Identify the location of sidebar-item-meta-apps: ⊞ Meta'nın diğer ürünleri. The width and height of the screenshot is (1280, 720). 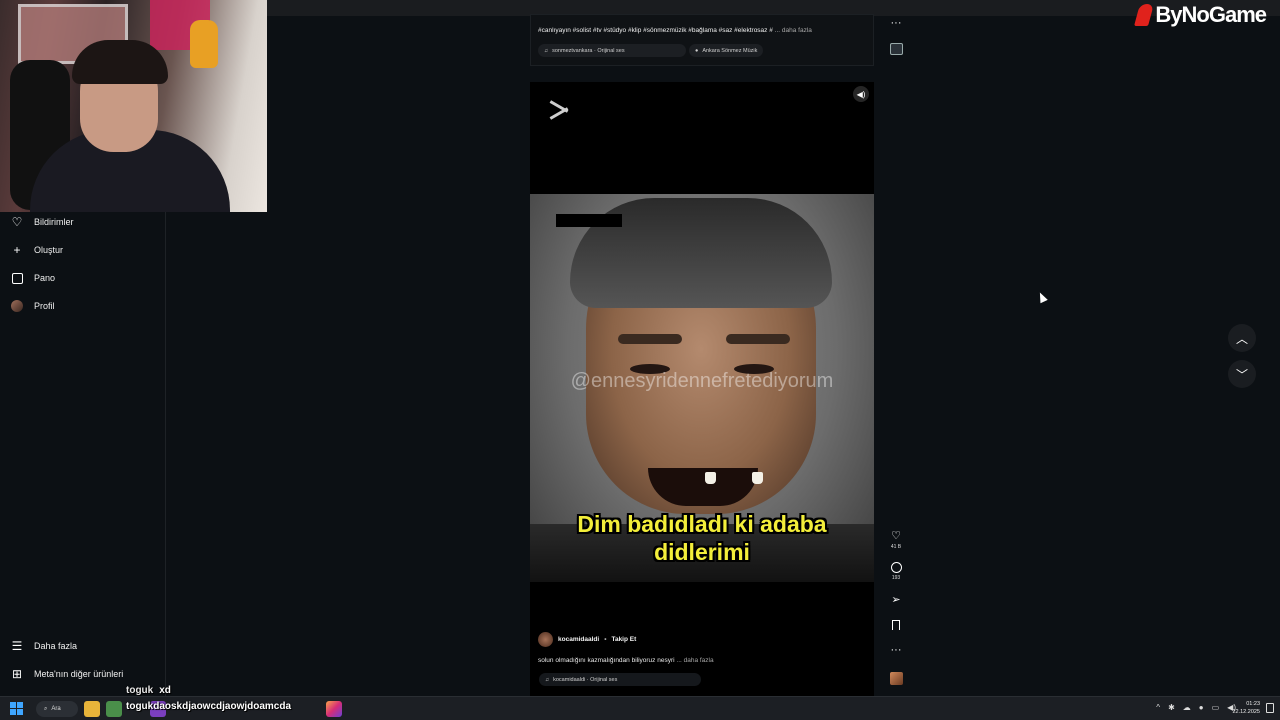
(66, 674).